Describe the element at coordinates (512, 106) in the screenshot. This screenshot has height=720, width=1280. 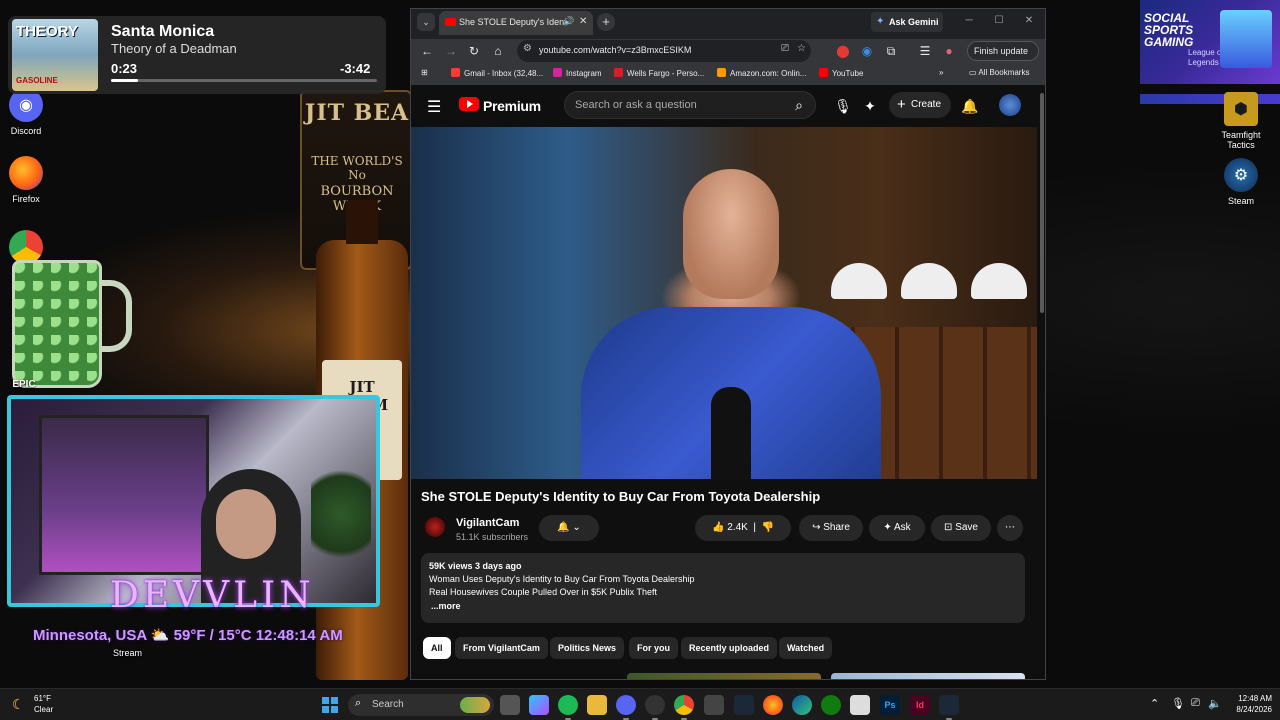
I see `youtube-premium-logo: Premium` at that location.